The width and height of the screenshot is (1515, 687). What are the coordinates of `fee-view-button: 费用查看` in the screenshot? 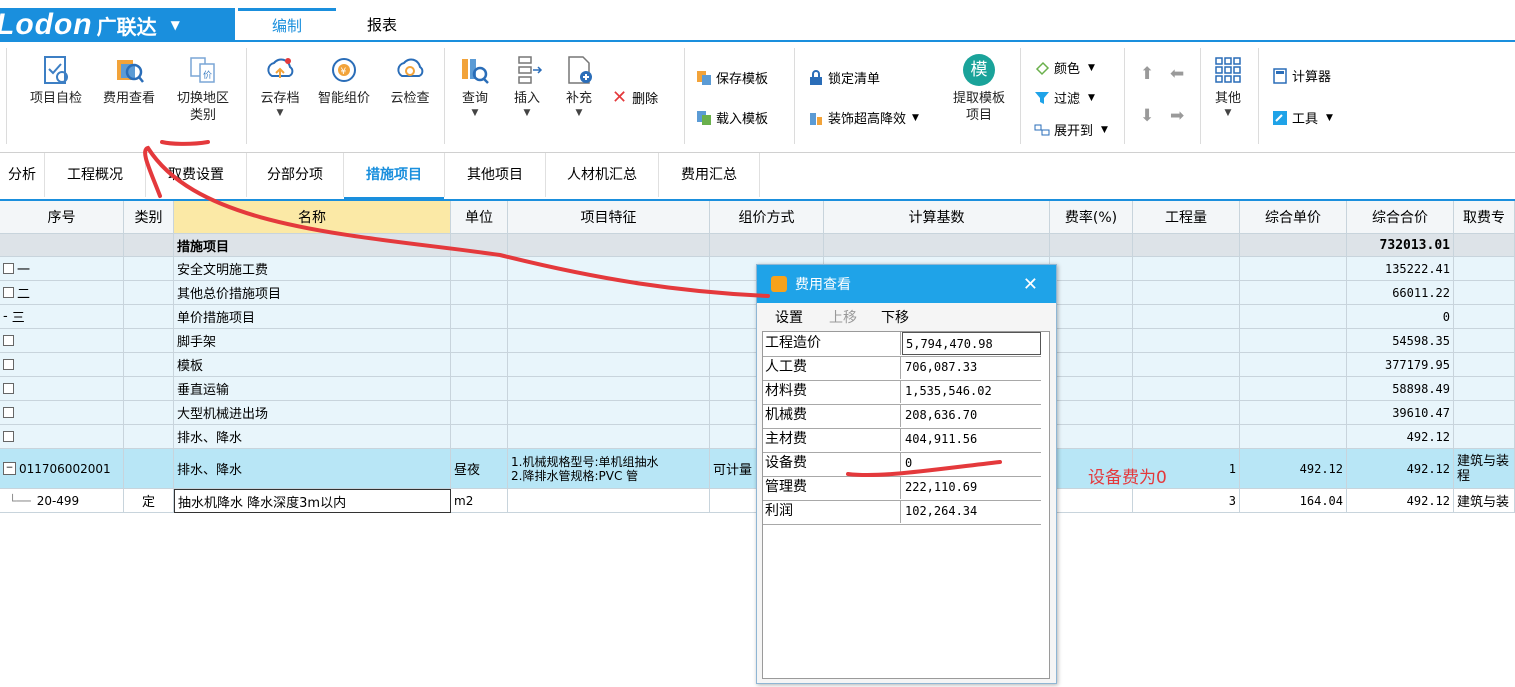 It's located at (129, 81).